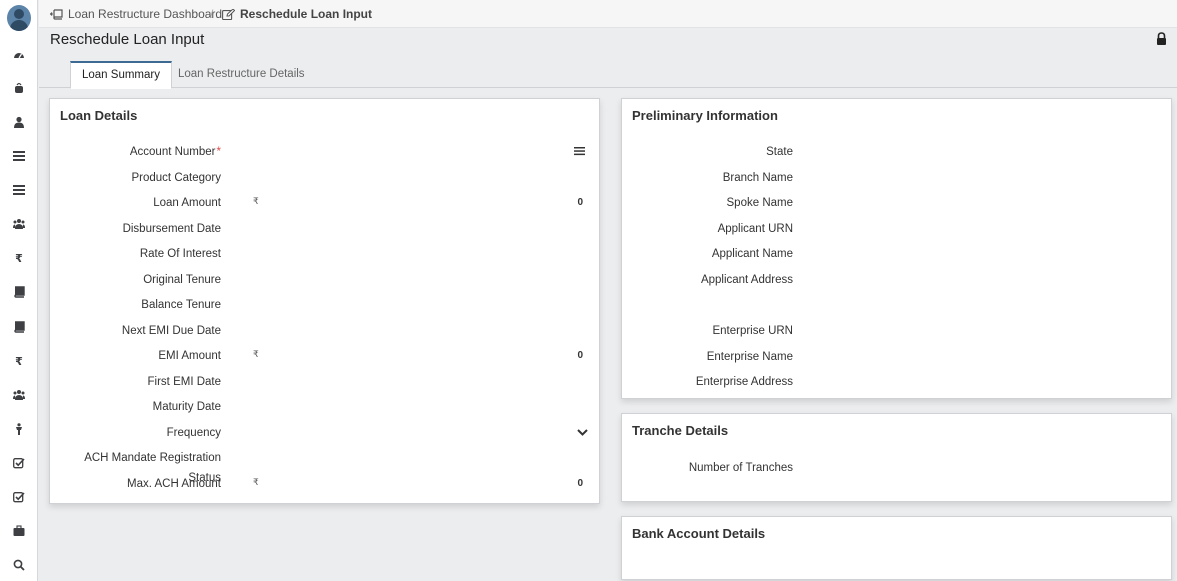  What do you see at coordinates (19, 327) in the screenshot?
I see `book-alt-icon` at bounding box center [19, 327].